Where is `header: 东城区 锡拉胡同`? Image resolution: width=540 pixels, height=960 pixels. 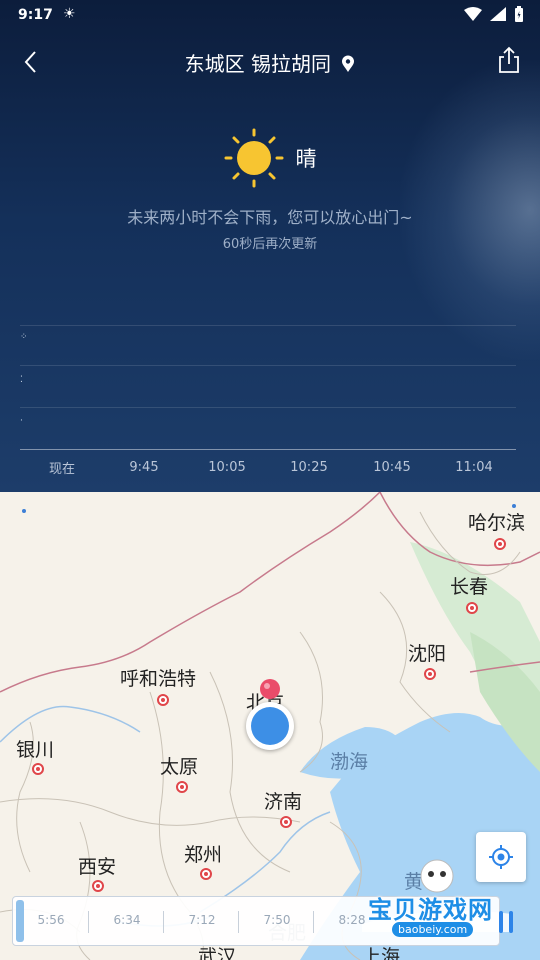 header: 东城区 锡拉胡同 is located at coordinates (270, 61).